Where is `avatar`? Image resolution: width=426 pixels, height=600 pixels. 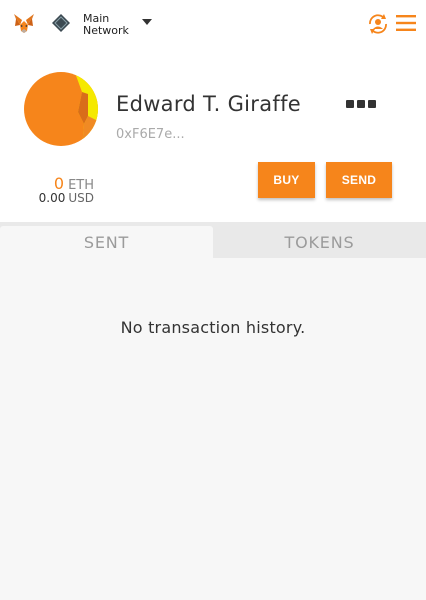 avatar is located at coordinates (61, 109).